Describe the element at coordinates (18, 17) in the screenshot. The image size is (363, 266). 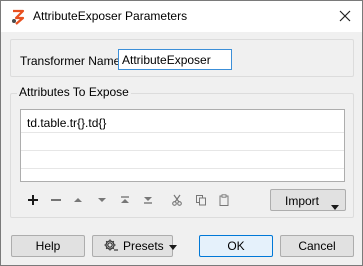
I see `fme-transformer-icon` at that location.